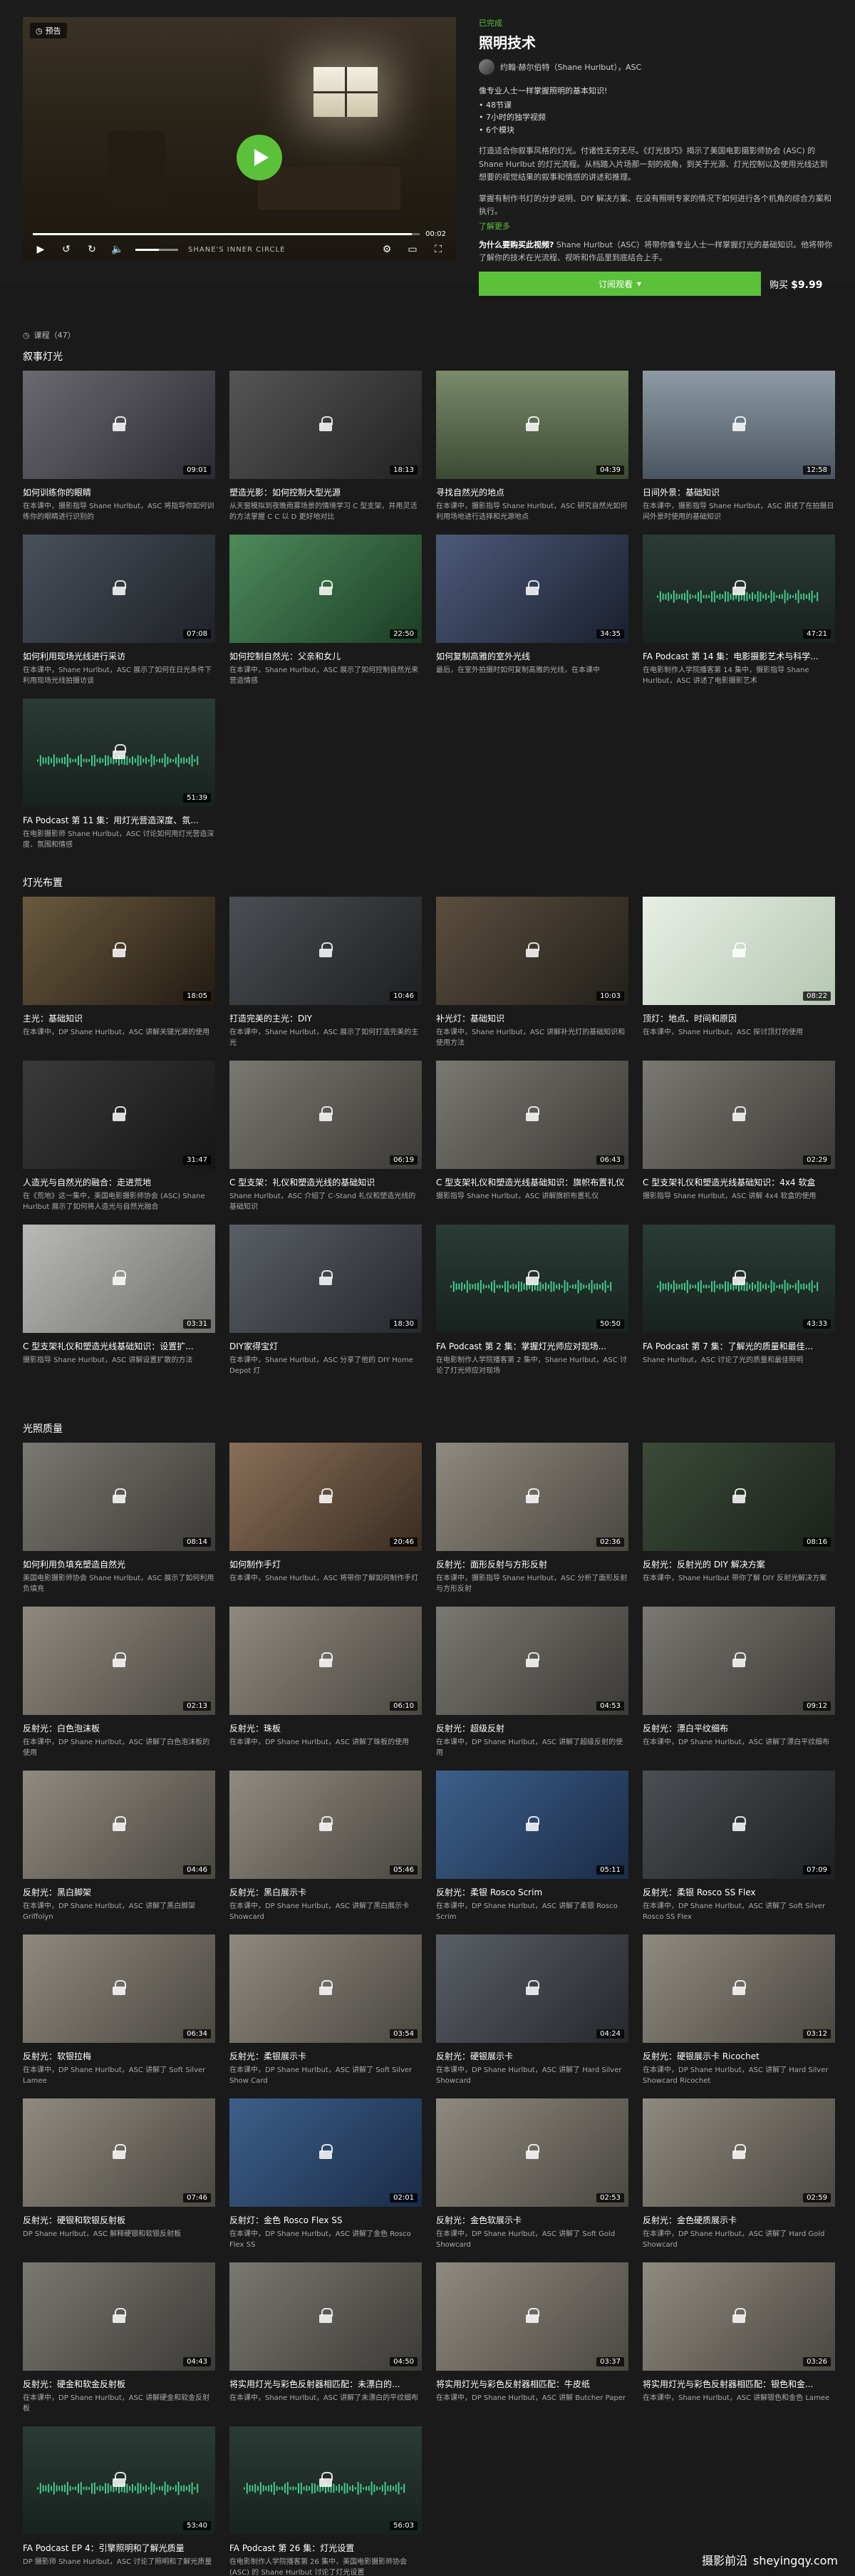 The image size is (855, 2576). Describe the element at coordinates (119, 1018) in the screenshot. I see `lesson-title: 主光：基础知识` at that location.